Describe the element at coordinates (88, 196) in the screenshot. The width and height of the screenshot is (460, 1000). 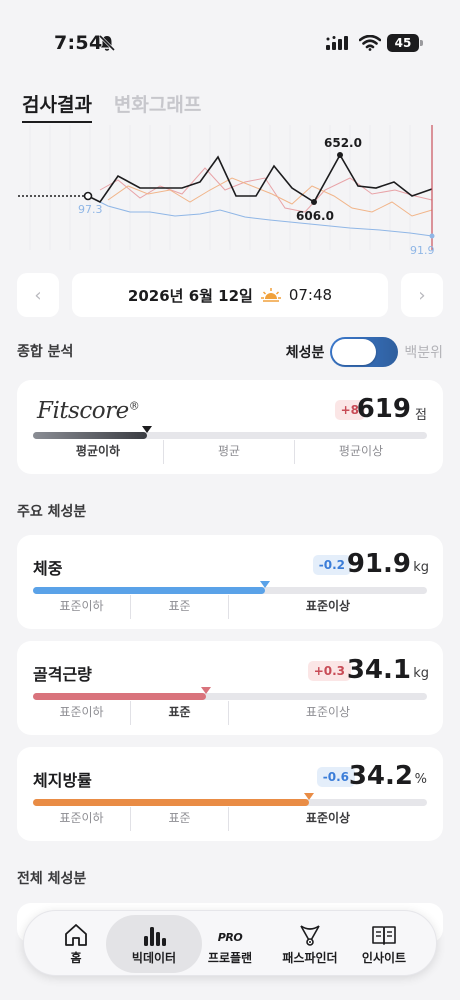
I see `chart-start-point` at that location.